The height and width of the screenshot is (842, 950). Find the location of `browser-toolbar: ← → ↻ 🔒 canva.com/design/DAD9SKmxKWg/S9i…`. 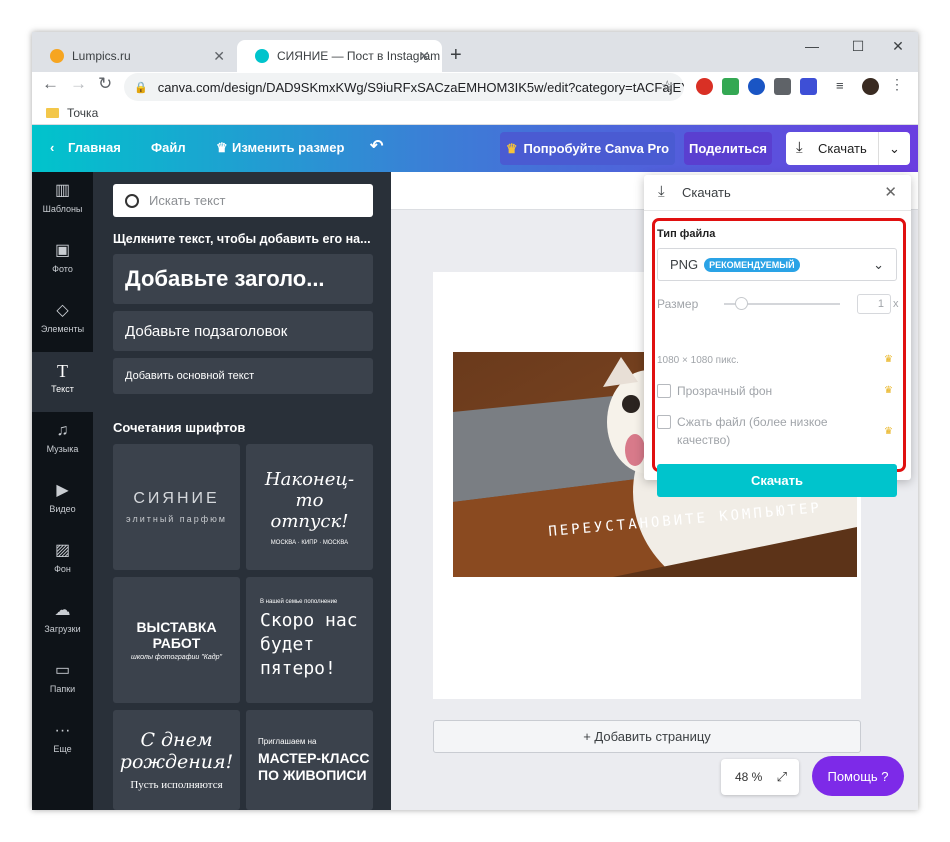

browser-toolbar: ← → ↻ 🔒 canva.com/design/DAD9SKmxKWg/S9i… is located at coordinates (475, 87).